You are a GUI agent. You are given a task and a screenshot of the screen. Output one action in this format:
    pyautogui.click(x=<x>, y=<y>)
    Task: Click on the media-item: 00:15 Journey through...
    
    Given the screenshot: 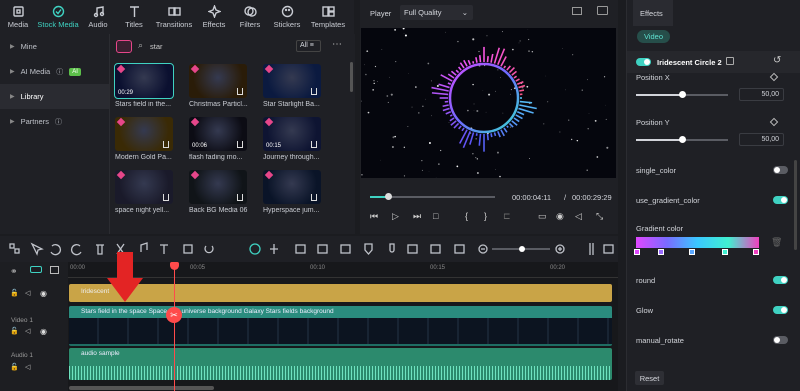 What is the action you would take?
    pyautogui.click(x=293, y=143)
    